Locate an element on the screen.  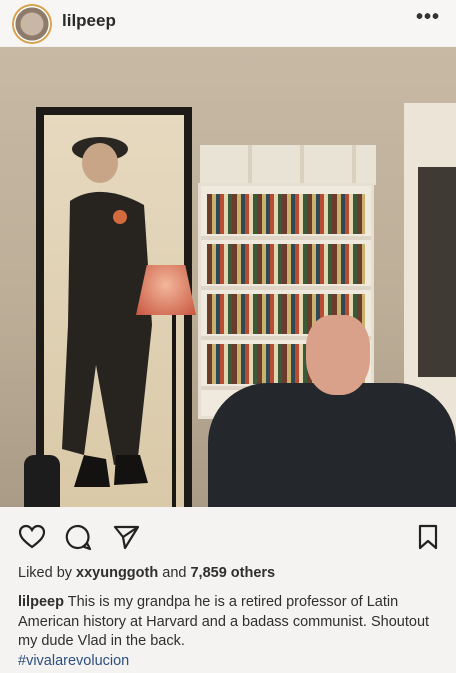
stacked-boxes is located at coordinates (288, 165).